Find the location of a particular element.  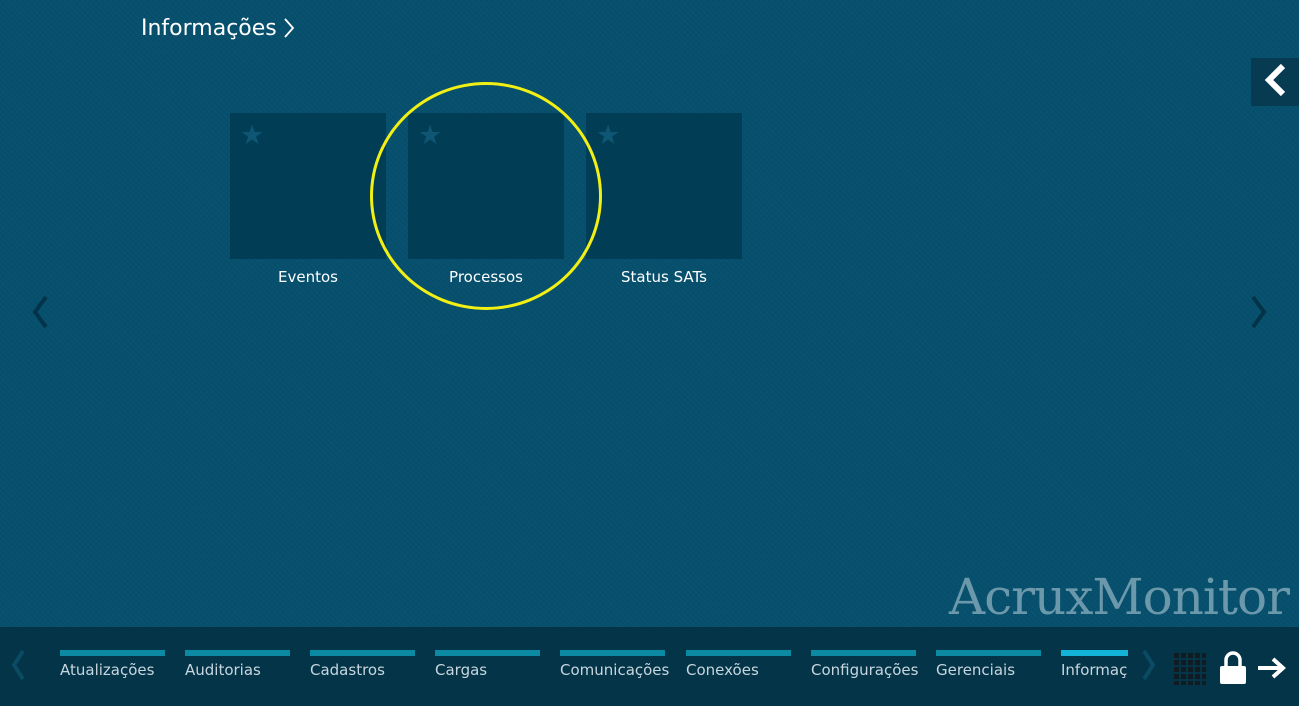

tile-eventos: ★ Eventos is located at coordinates (308, 199).